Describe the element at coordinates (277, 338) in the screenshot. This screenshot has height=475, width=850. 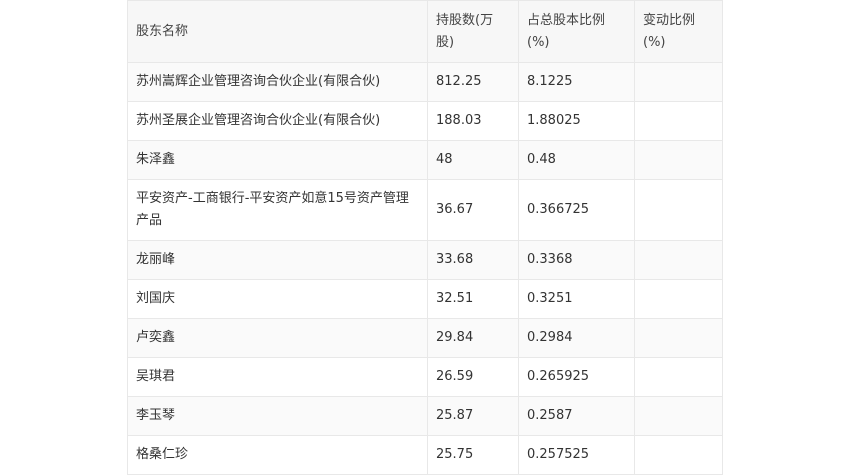
I see `cell-name: 卢奕鑫` at that location.